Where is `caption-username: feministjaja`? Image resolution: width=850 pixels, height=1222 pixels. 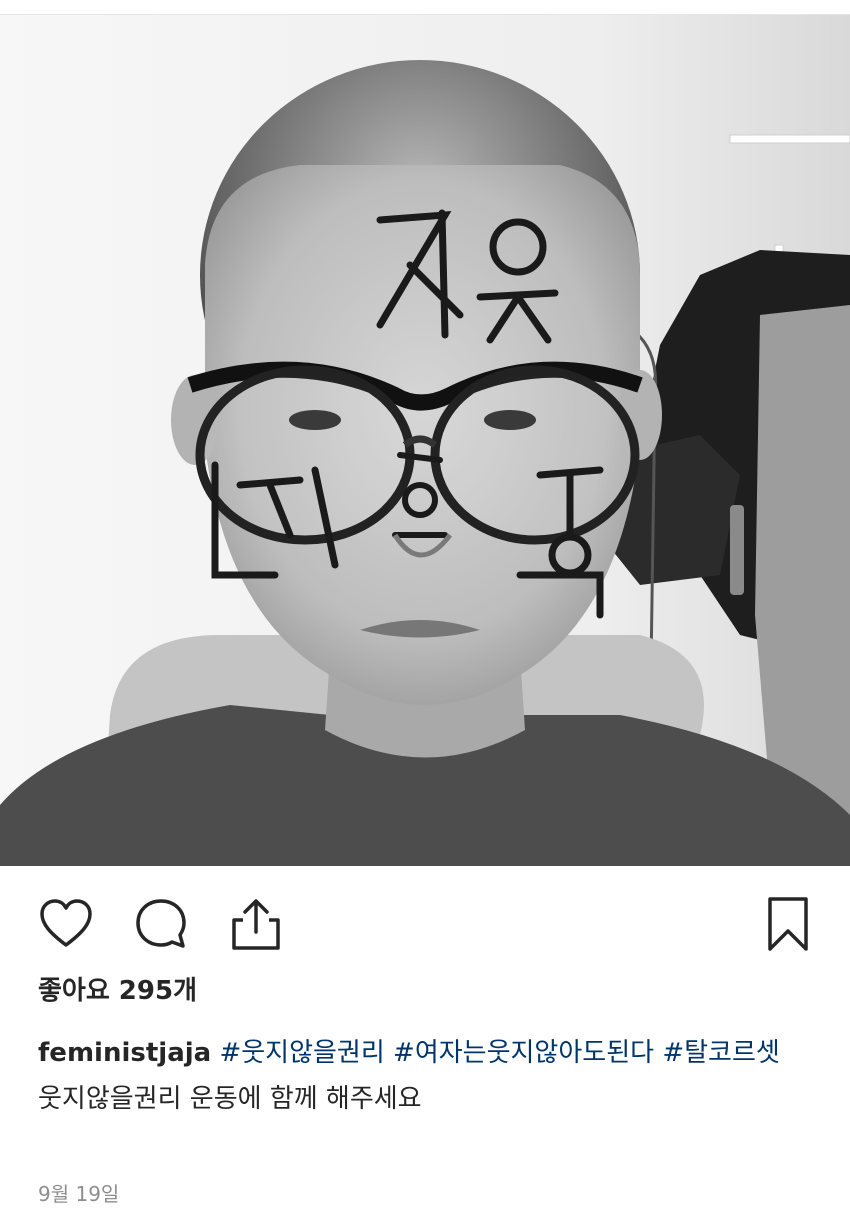
caption-username: feministjaja is located at coordinates (124, 1053).